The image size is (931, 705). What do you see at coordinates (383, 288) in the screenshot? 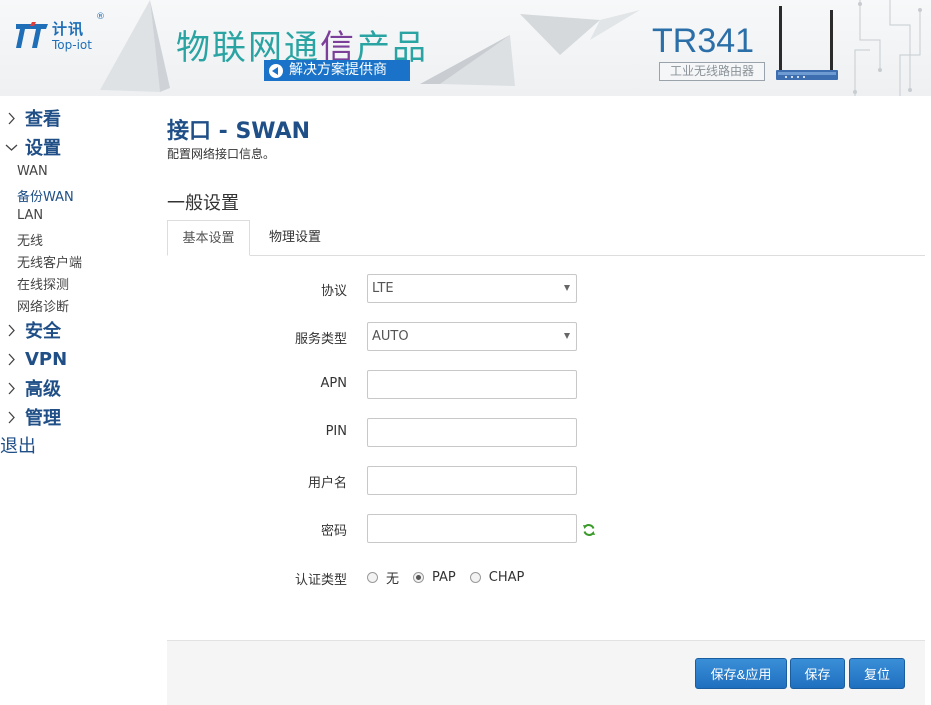
I see `protocol-value: LTE` at bounding box center [383, 288].